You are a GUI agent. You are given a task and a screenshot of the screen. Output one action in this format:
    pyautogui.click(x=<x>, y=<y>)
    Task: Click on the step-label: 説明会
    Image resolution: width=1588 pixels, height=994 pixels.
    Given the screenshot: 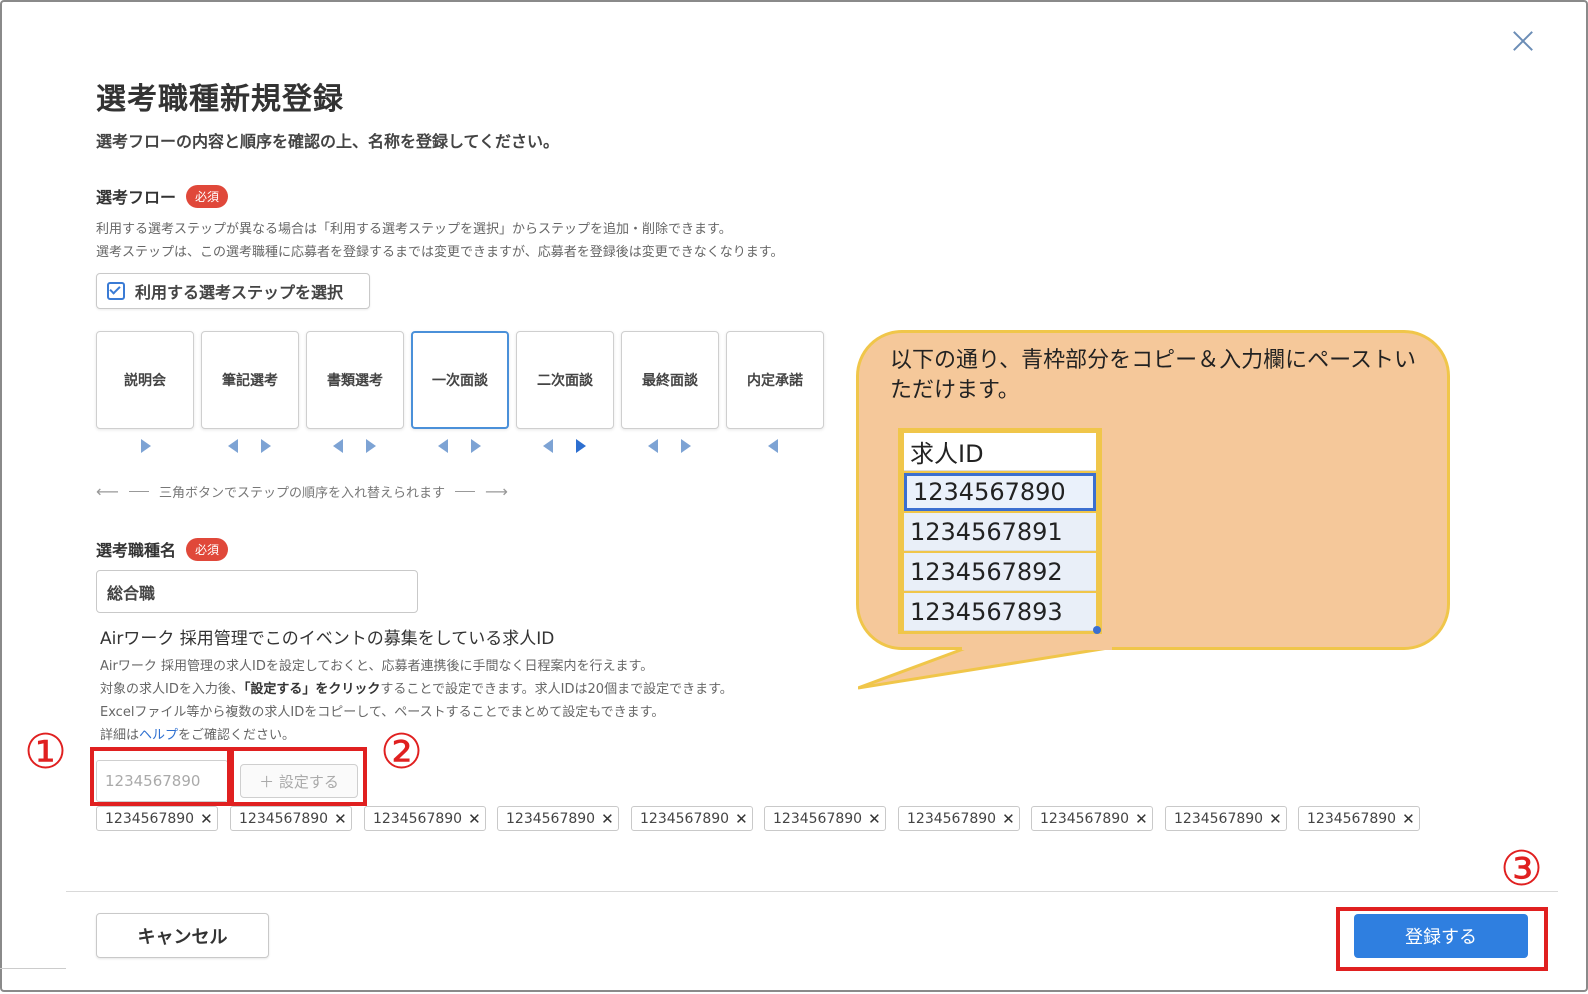 What is the action you would take?
    pyautogui.click(x=145, y=381)
    